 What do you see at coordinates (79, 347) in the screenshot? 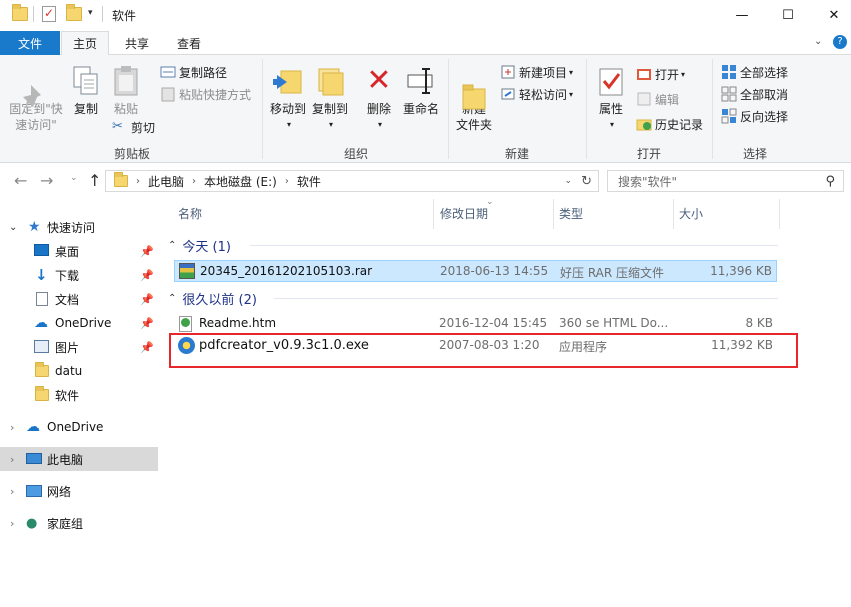
I see `nav-item-pictures: 图片 📌` at bounding box center [79, 347].